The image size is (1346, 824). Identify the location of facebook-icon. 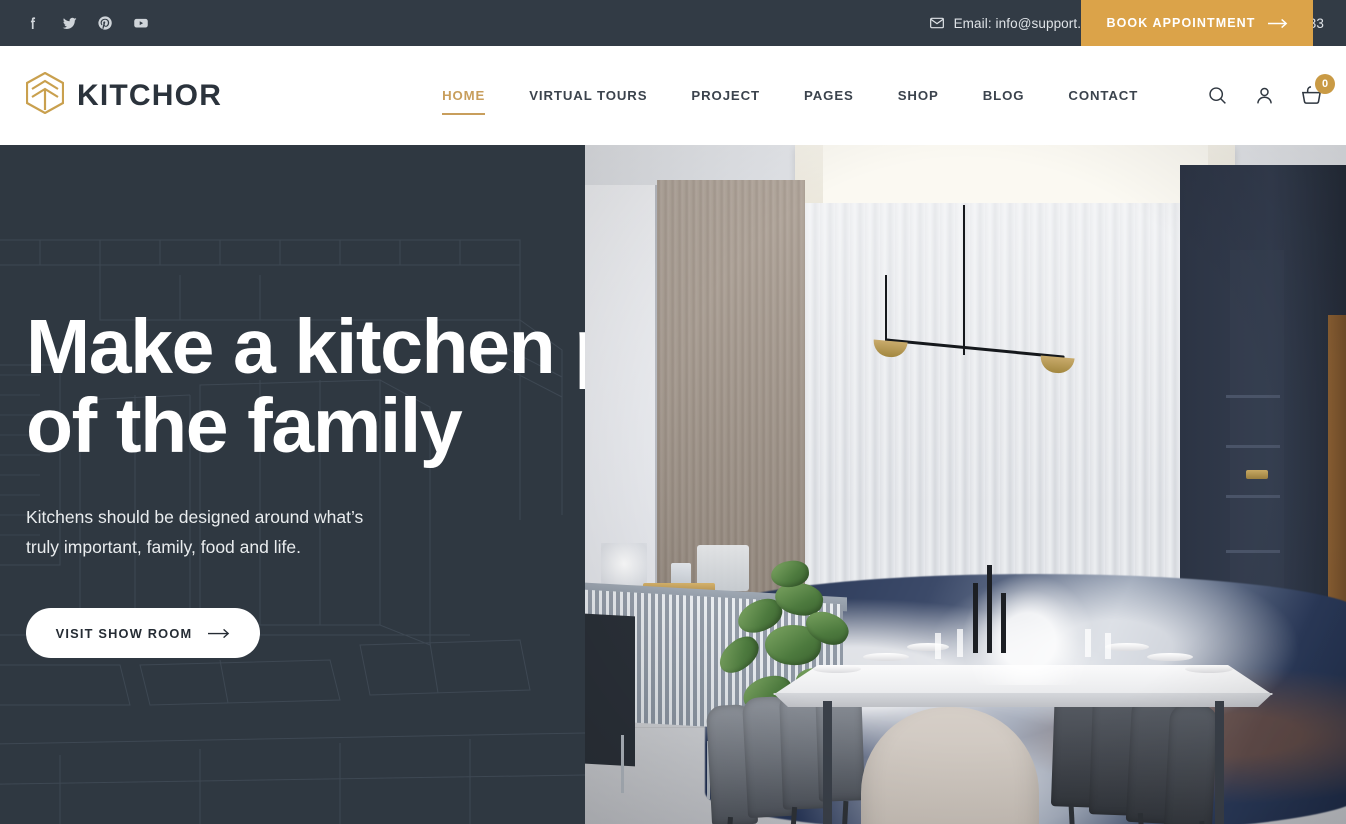
(33, 23).